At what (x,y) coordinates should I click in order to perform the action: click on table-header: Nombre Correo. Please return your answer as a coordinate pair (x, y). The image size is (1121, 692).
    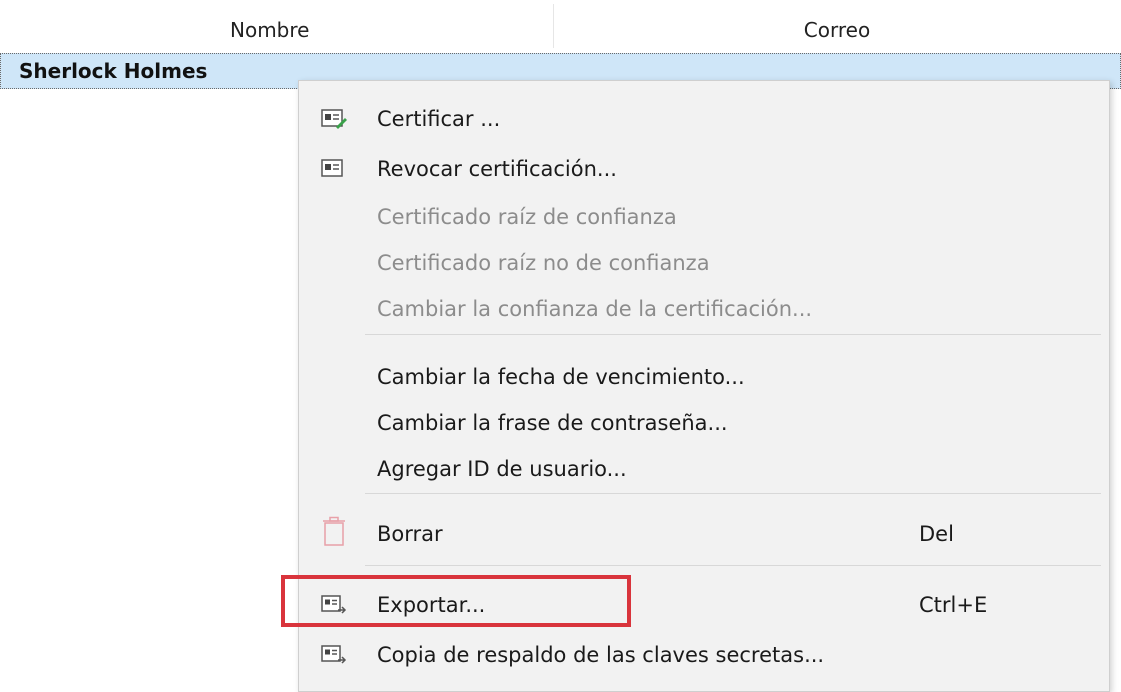
    Looking at the image, I should click on (560, 26).